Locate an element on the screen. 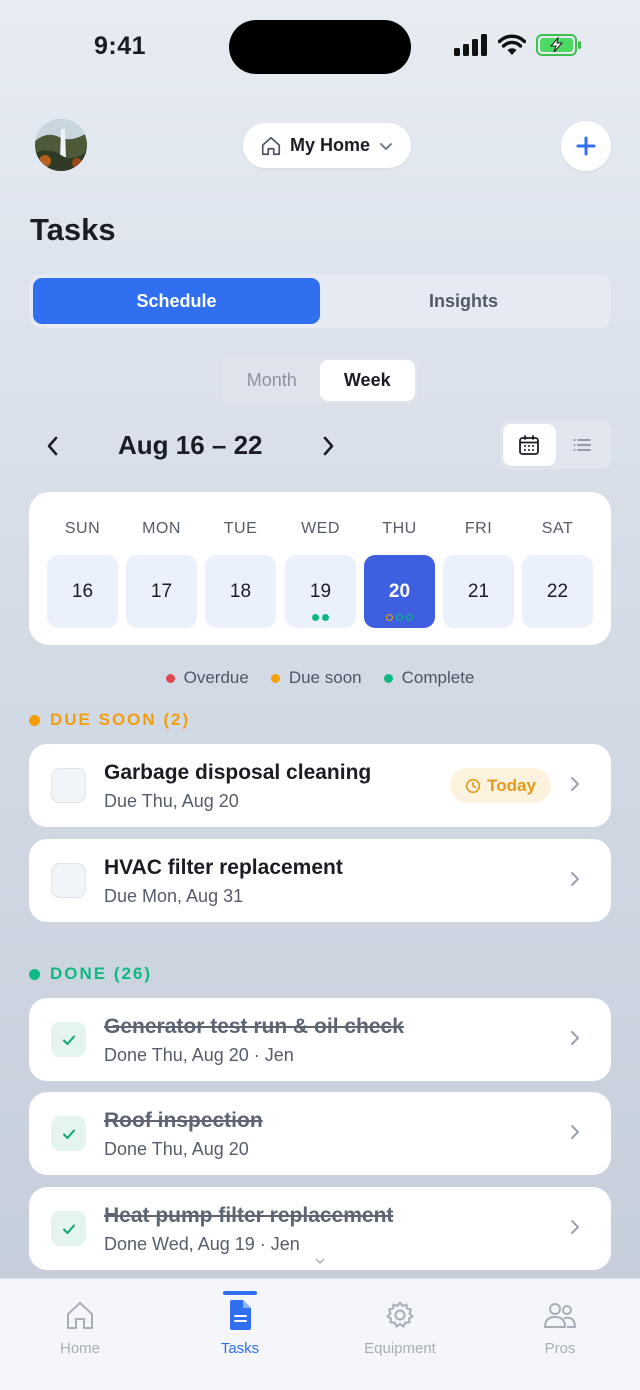 The image size is (640, 1390). main-tabs: Schedule Insights is located at coordinates (320, 301).